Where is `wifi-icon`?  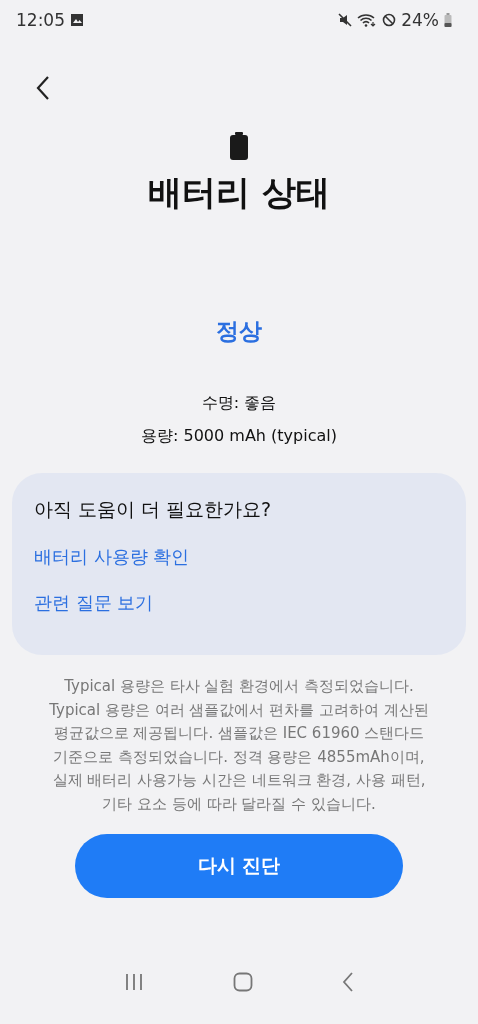
wifi-icon is located at coordinates (367, 20).